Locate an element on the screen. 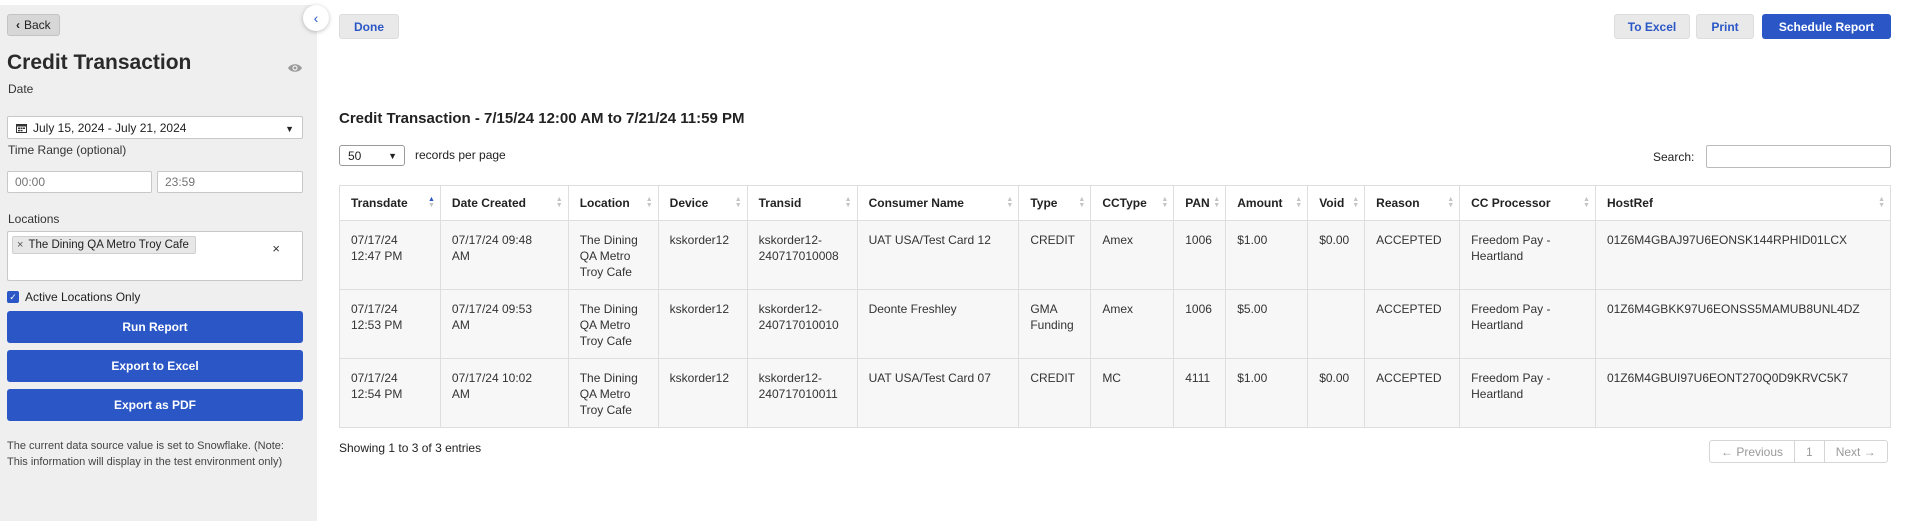 This screenshot has height=521, width=1909. column-header-label: CCType is located at coordinates (1124, 203).